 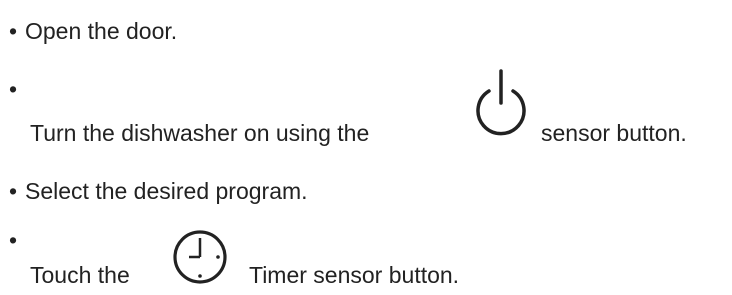 What do you see at coordinates (93, 31) in the screenshot?
I see `step-1: • Open the door.` at bounding box center [93, 31].